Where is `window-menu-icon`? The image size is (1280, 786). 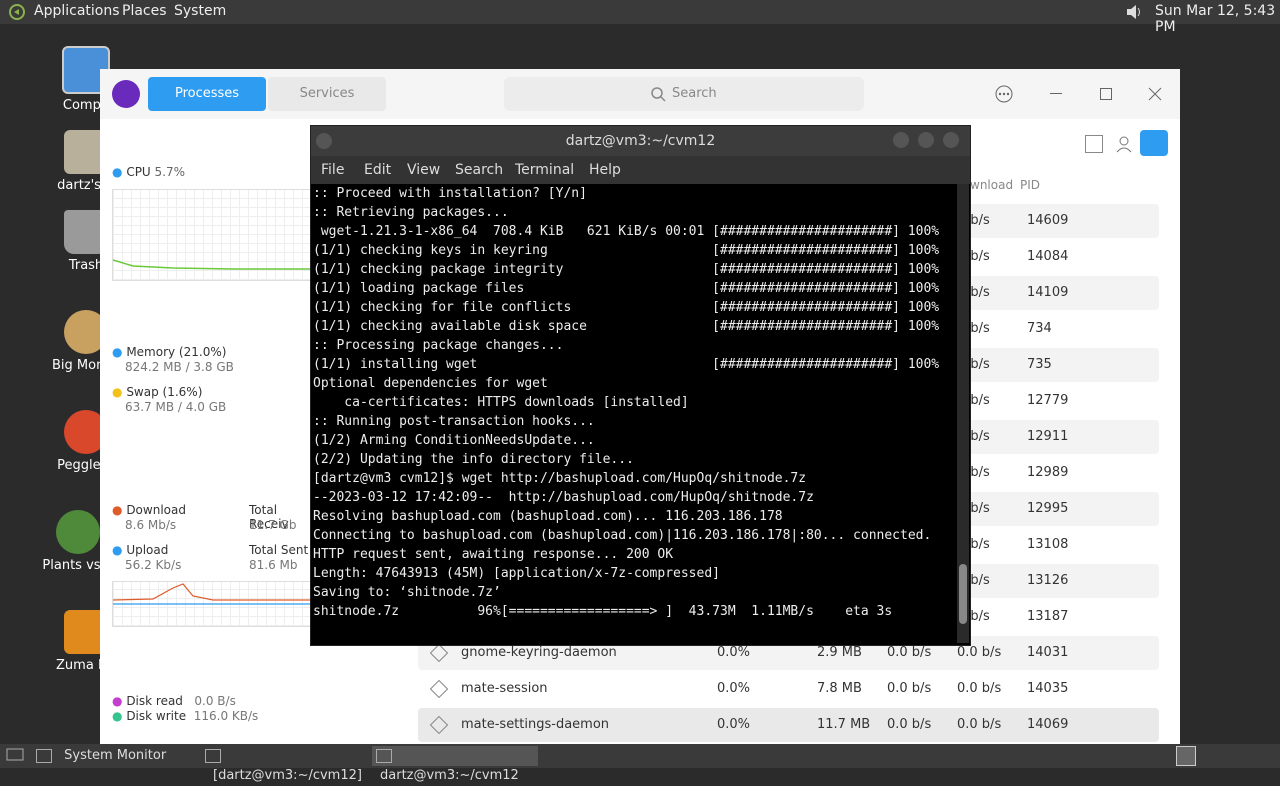
window-menu-icon is located at coordinates (324, 141).